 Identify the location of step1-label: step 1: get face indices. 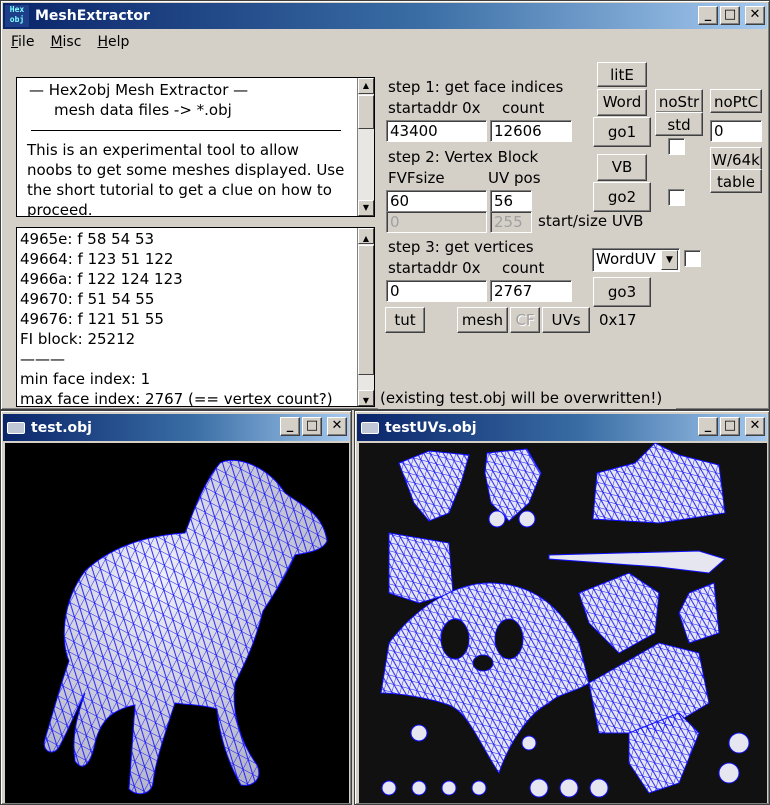
(486, 87).